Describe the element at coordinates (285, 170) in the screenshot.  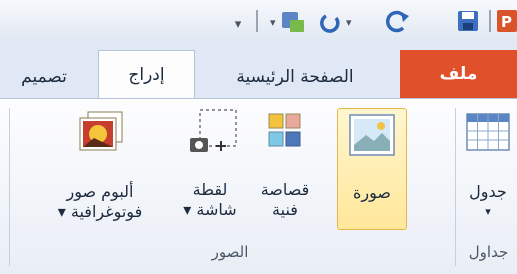
I see `clipart-button: قصاصة فنية` at that location.